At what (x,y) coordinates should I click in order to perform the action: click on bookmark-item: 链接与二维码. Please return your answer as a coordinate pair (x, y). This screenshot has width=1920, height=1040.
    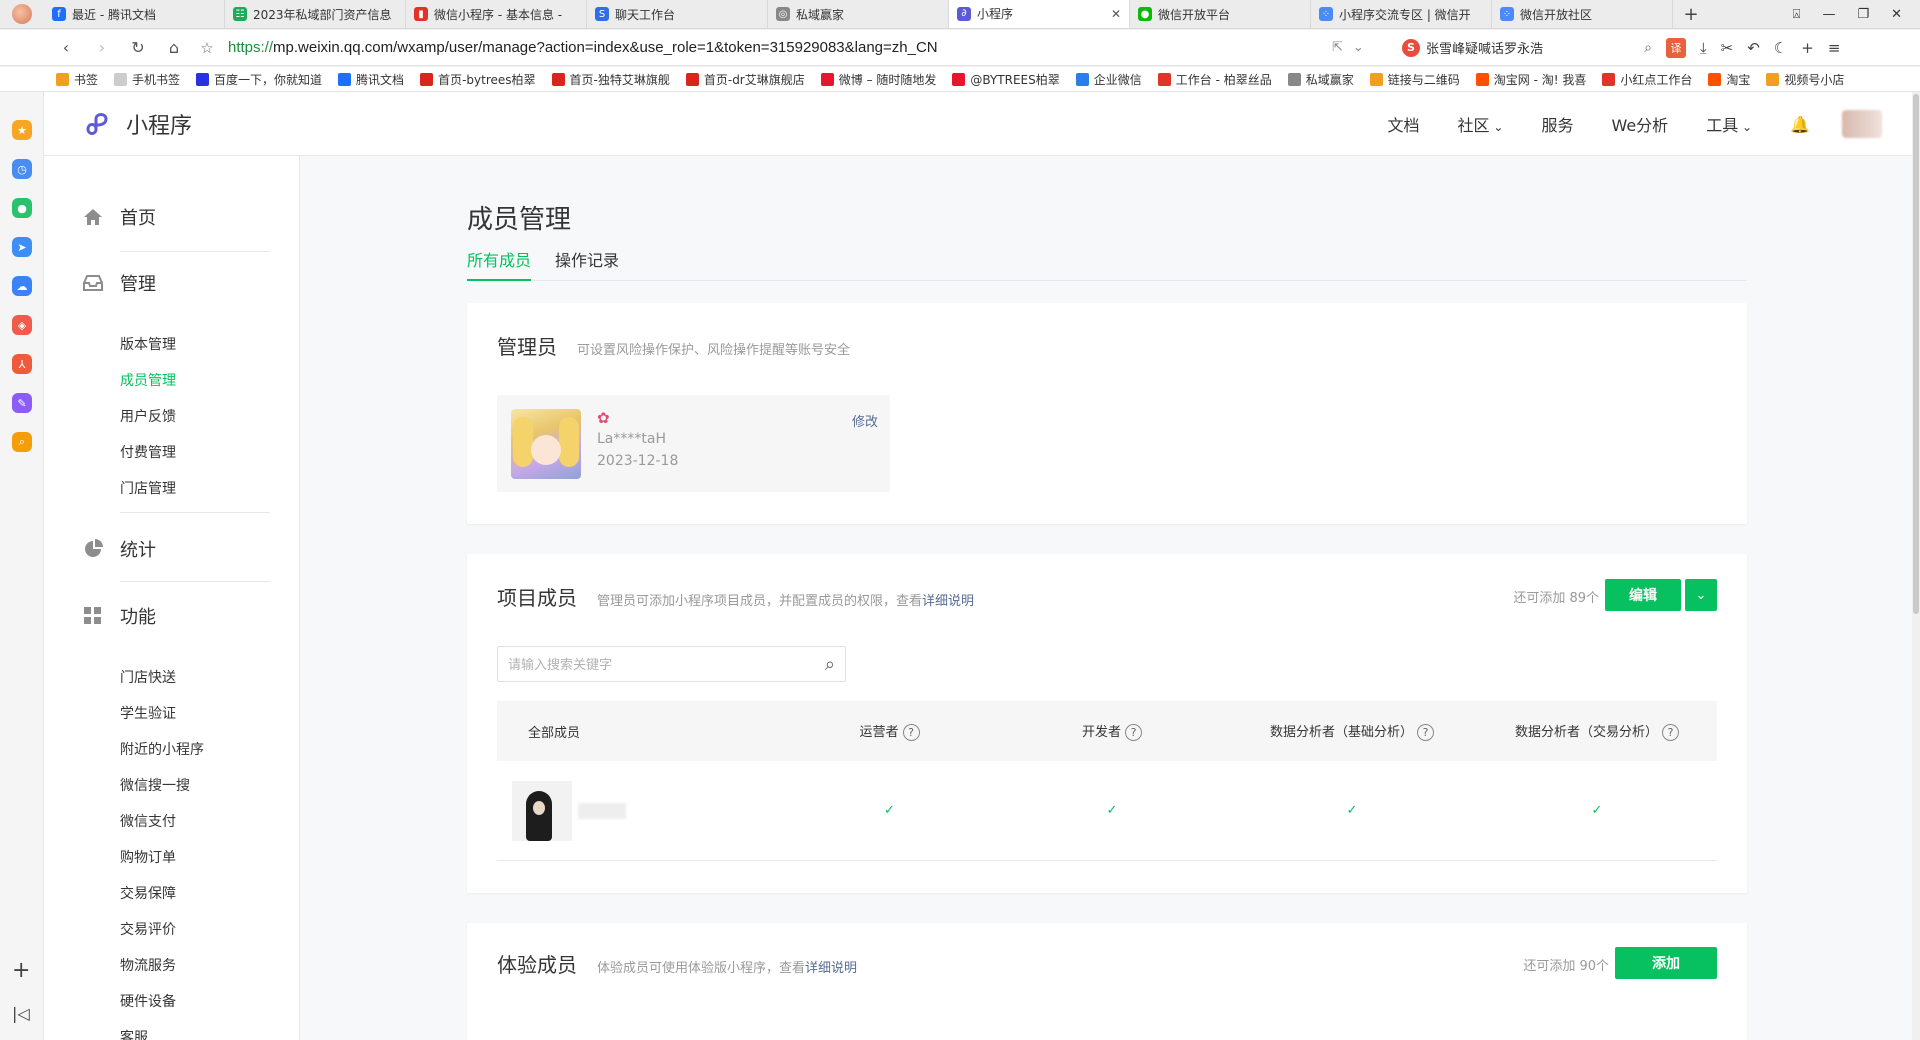
    Looking at the image, I should click on (1414, 79).